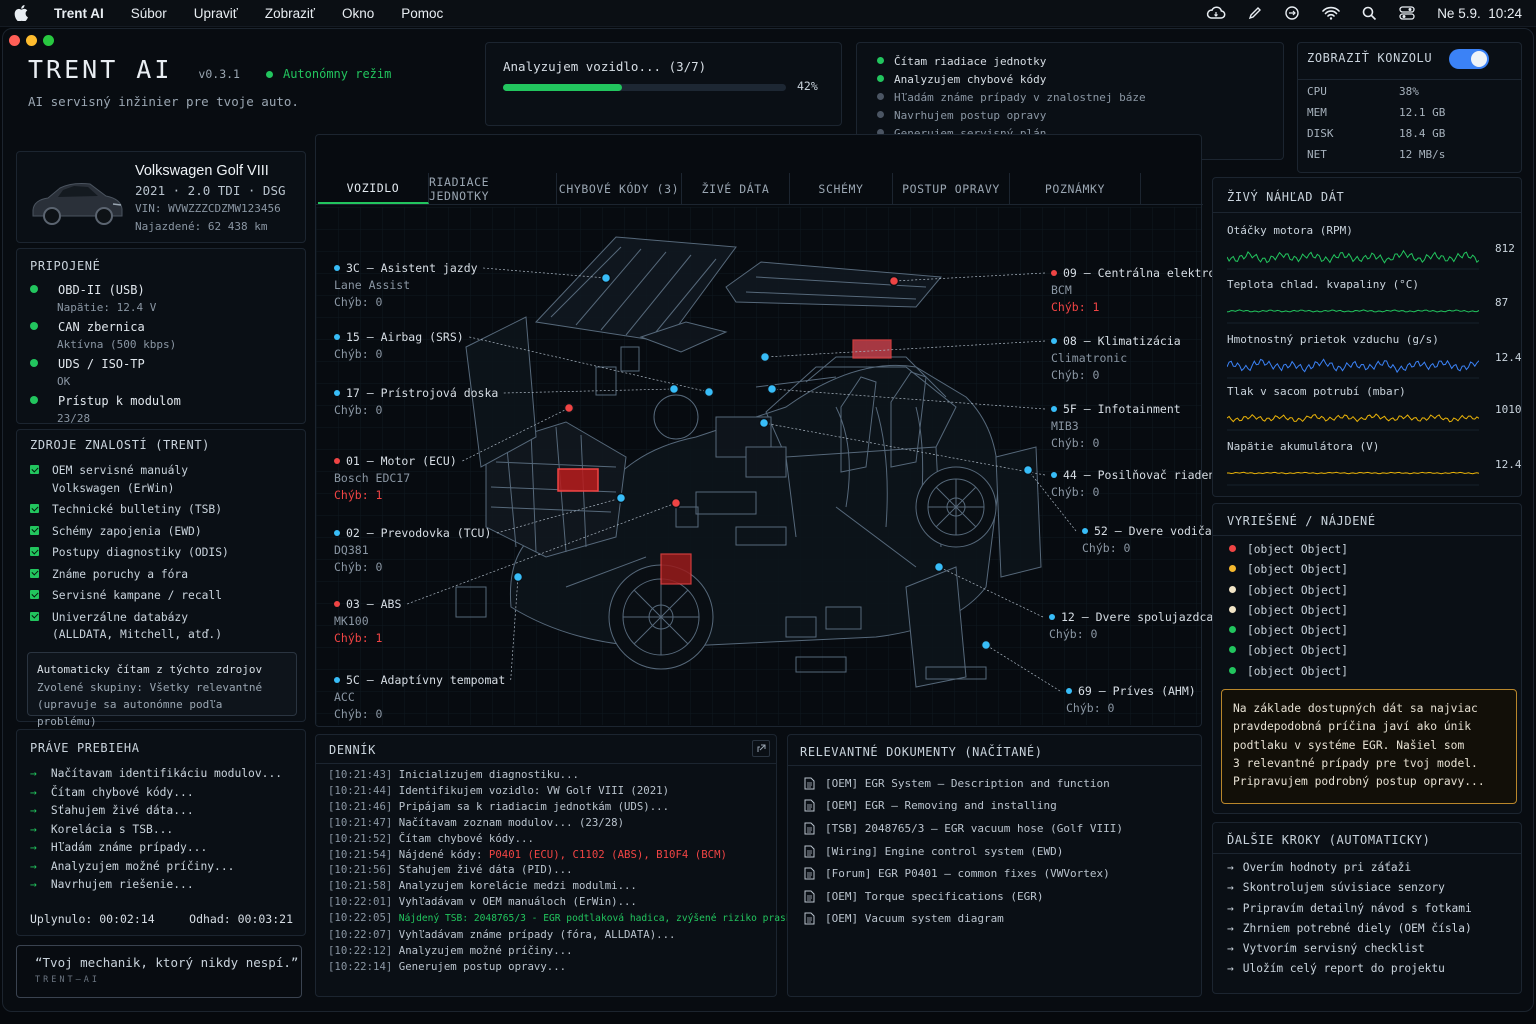 The width and height of the screenshot is (1536, 1024). What do you see at coordinates (399, 346) in the screenshot?
I see `module-label: 15 – Airbag (SRS) Chýb: 0` at bounding box center [399, 346].